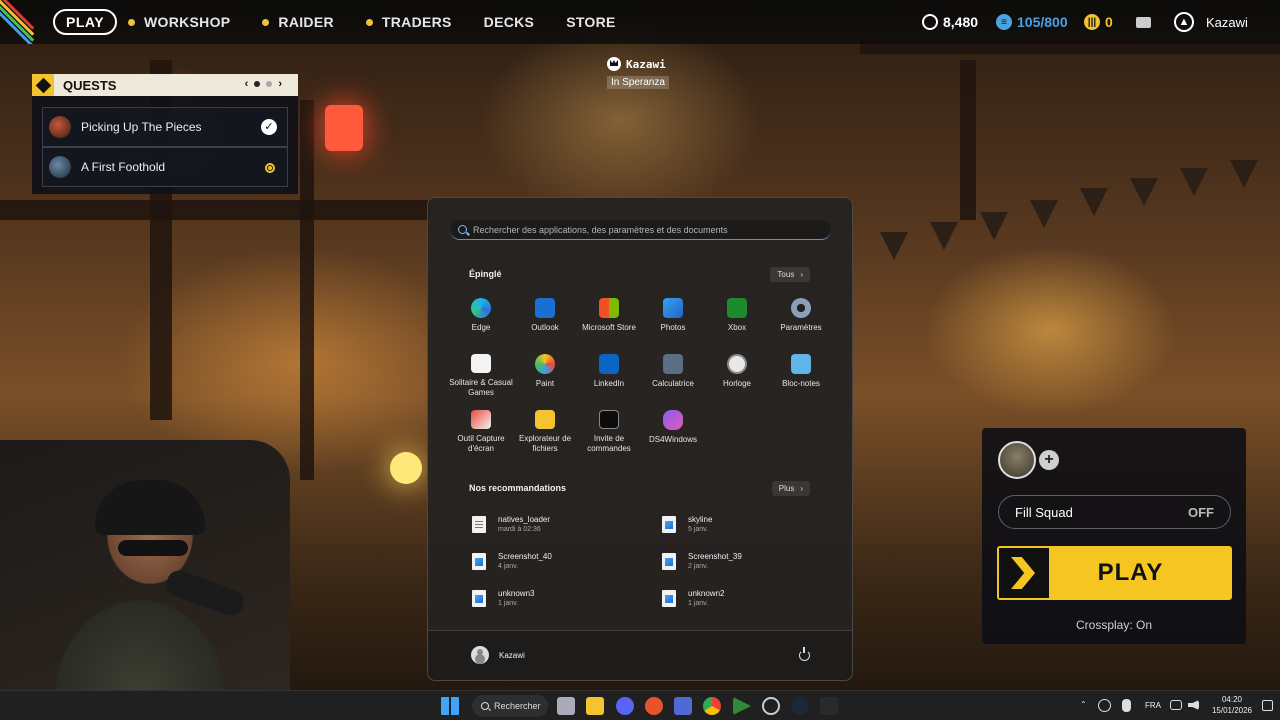 This screenshot has width=1280, height=720. Describe the element at coordinates (481, 375) in the screenshot. I see `pinned-app-solitaire: Solitaire & Casual Games` at that location.